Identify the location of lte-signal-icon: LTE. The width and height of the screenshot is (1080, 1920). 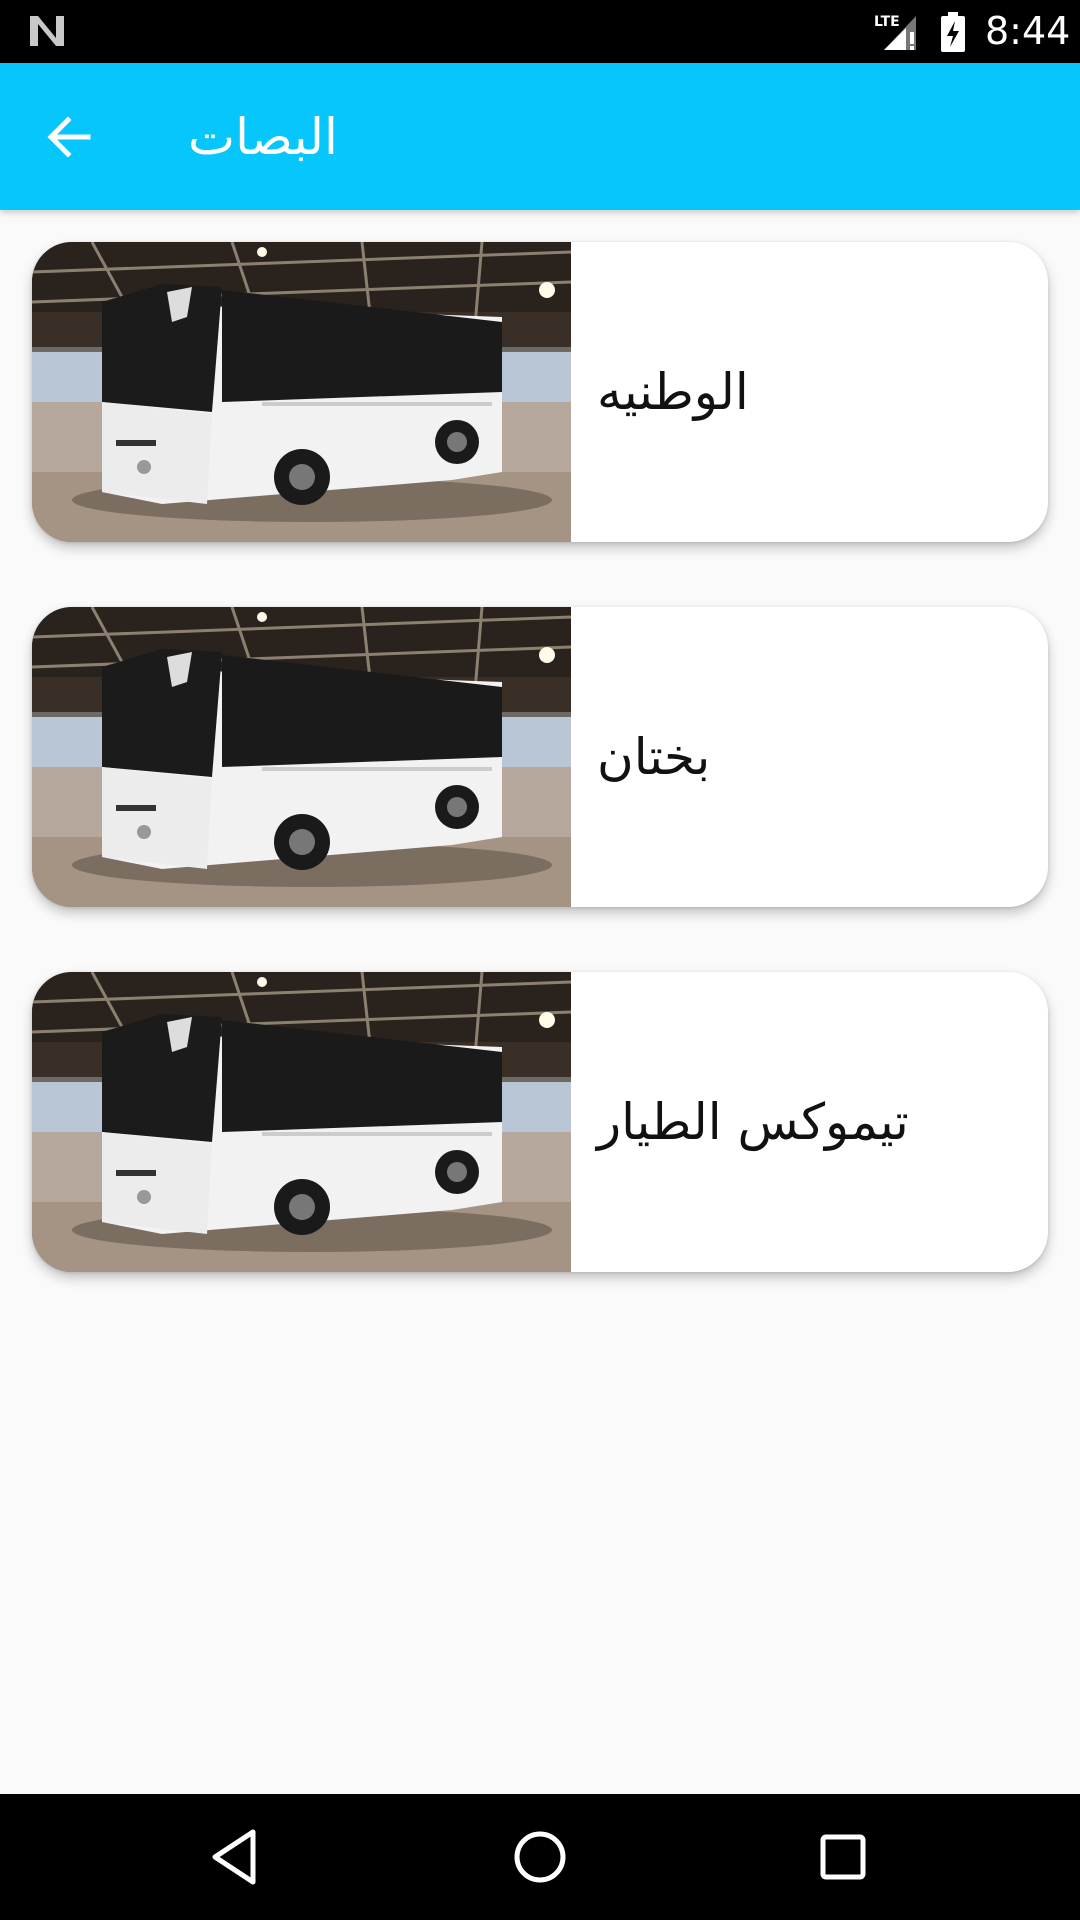
(895, 32).